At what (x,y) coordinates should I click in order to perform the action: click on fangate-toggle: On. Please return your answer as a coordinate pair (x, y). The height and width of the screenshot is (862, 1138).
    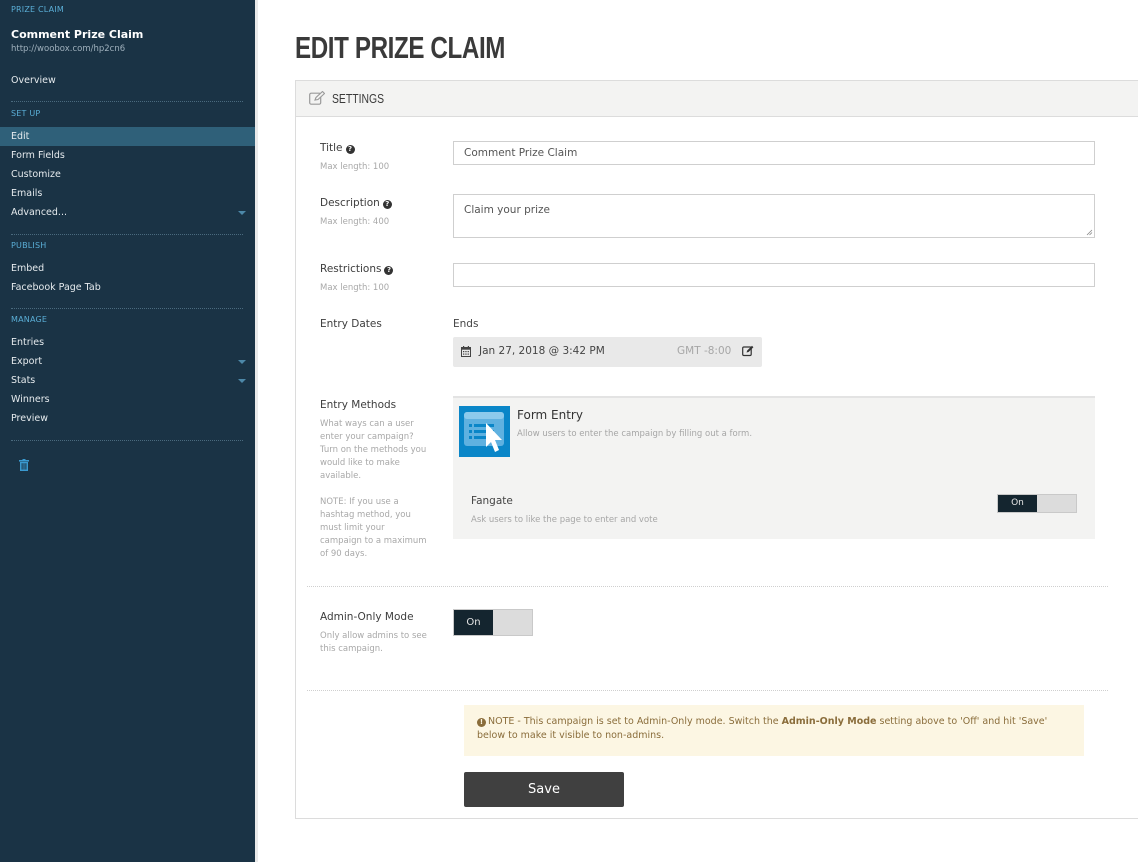
    Looking at the image, I should click on (1037, 503).